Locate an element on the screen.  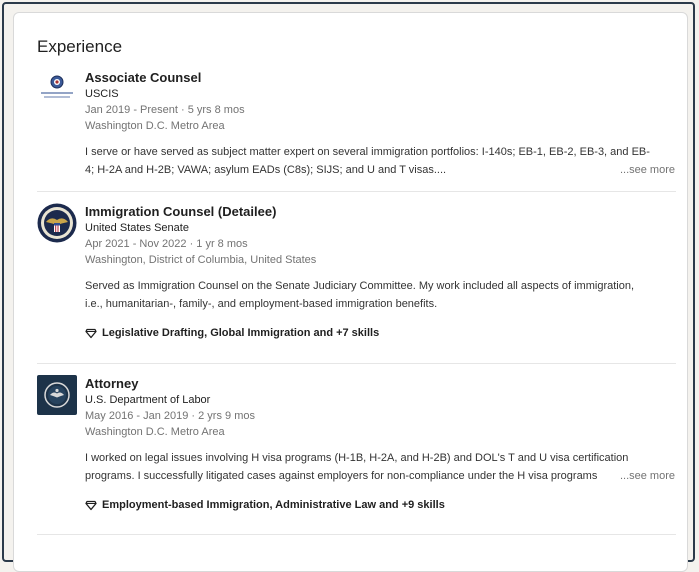
dol-seal-icon is located at coordinates (57, 395).